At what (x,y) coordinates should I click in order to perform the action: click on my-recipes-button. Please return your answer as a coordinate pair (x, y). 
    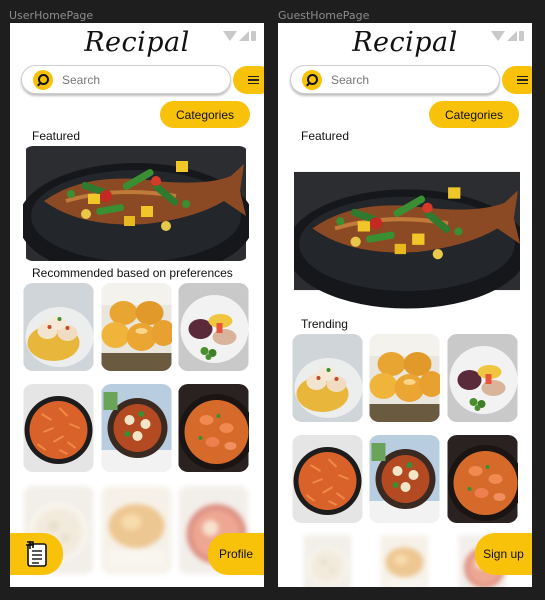
    Looking at the image, I should click on (36, 554).